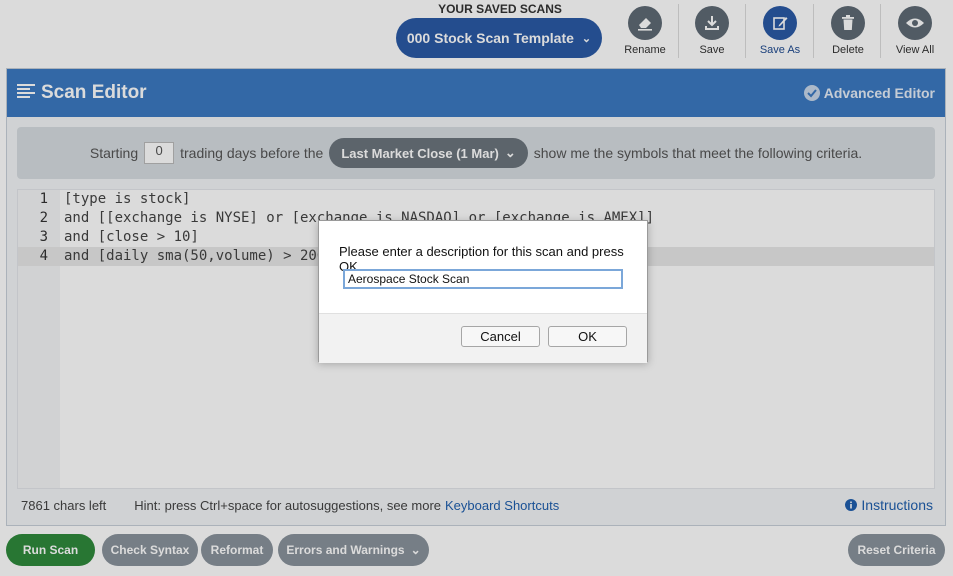 This screenshot has height=576, width=953. I want to click on ok-button: OK, so click(587, 336).